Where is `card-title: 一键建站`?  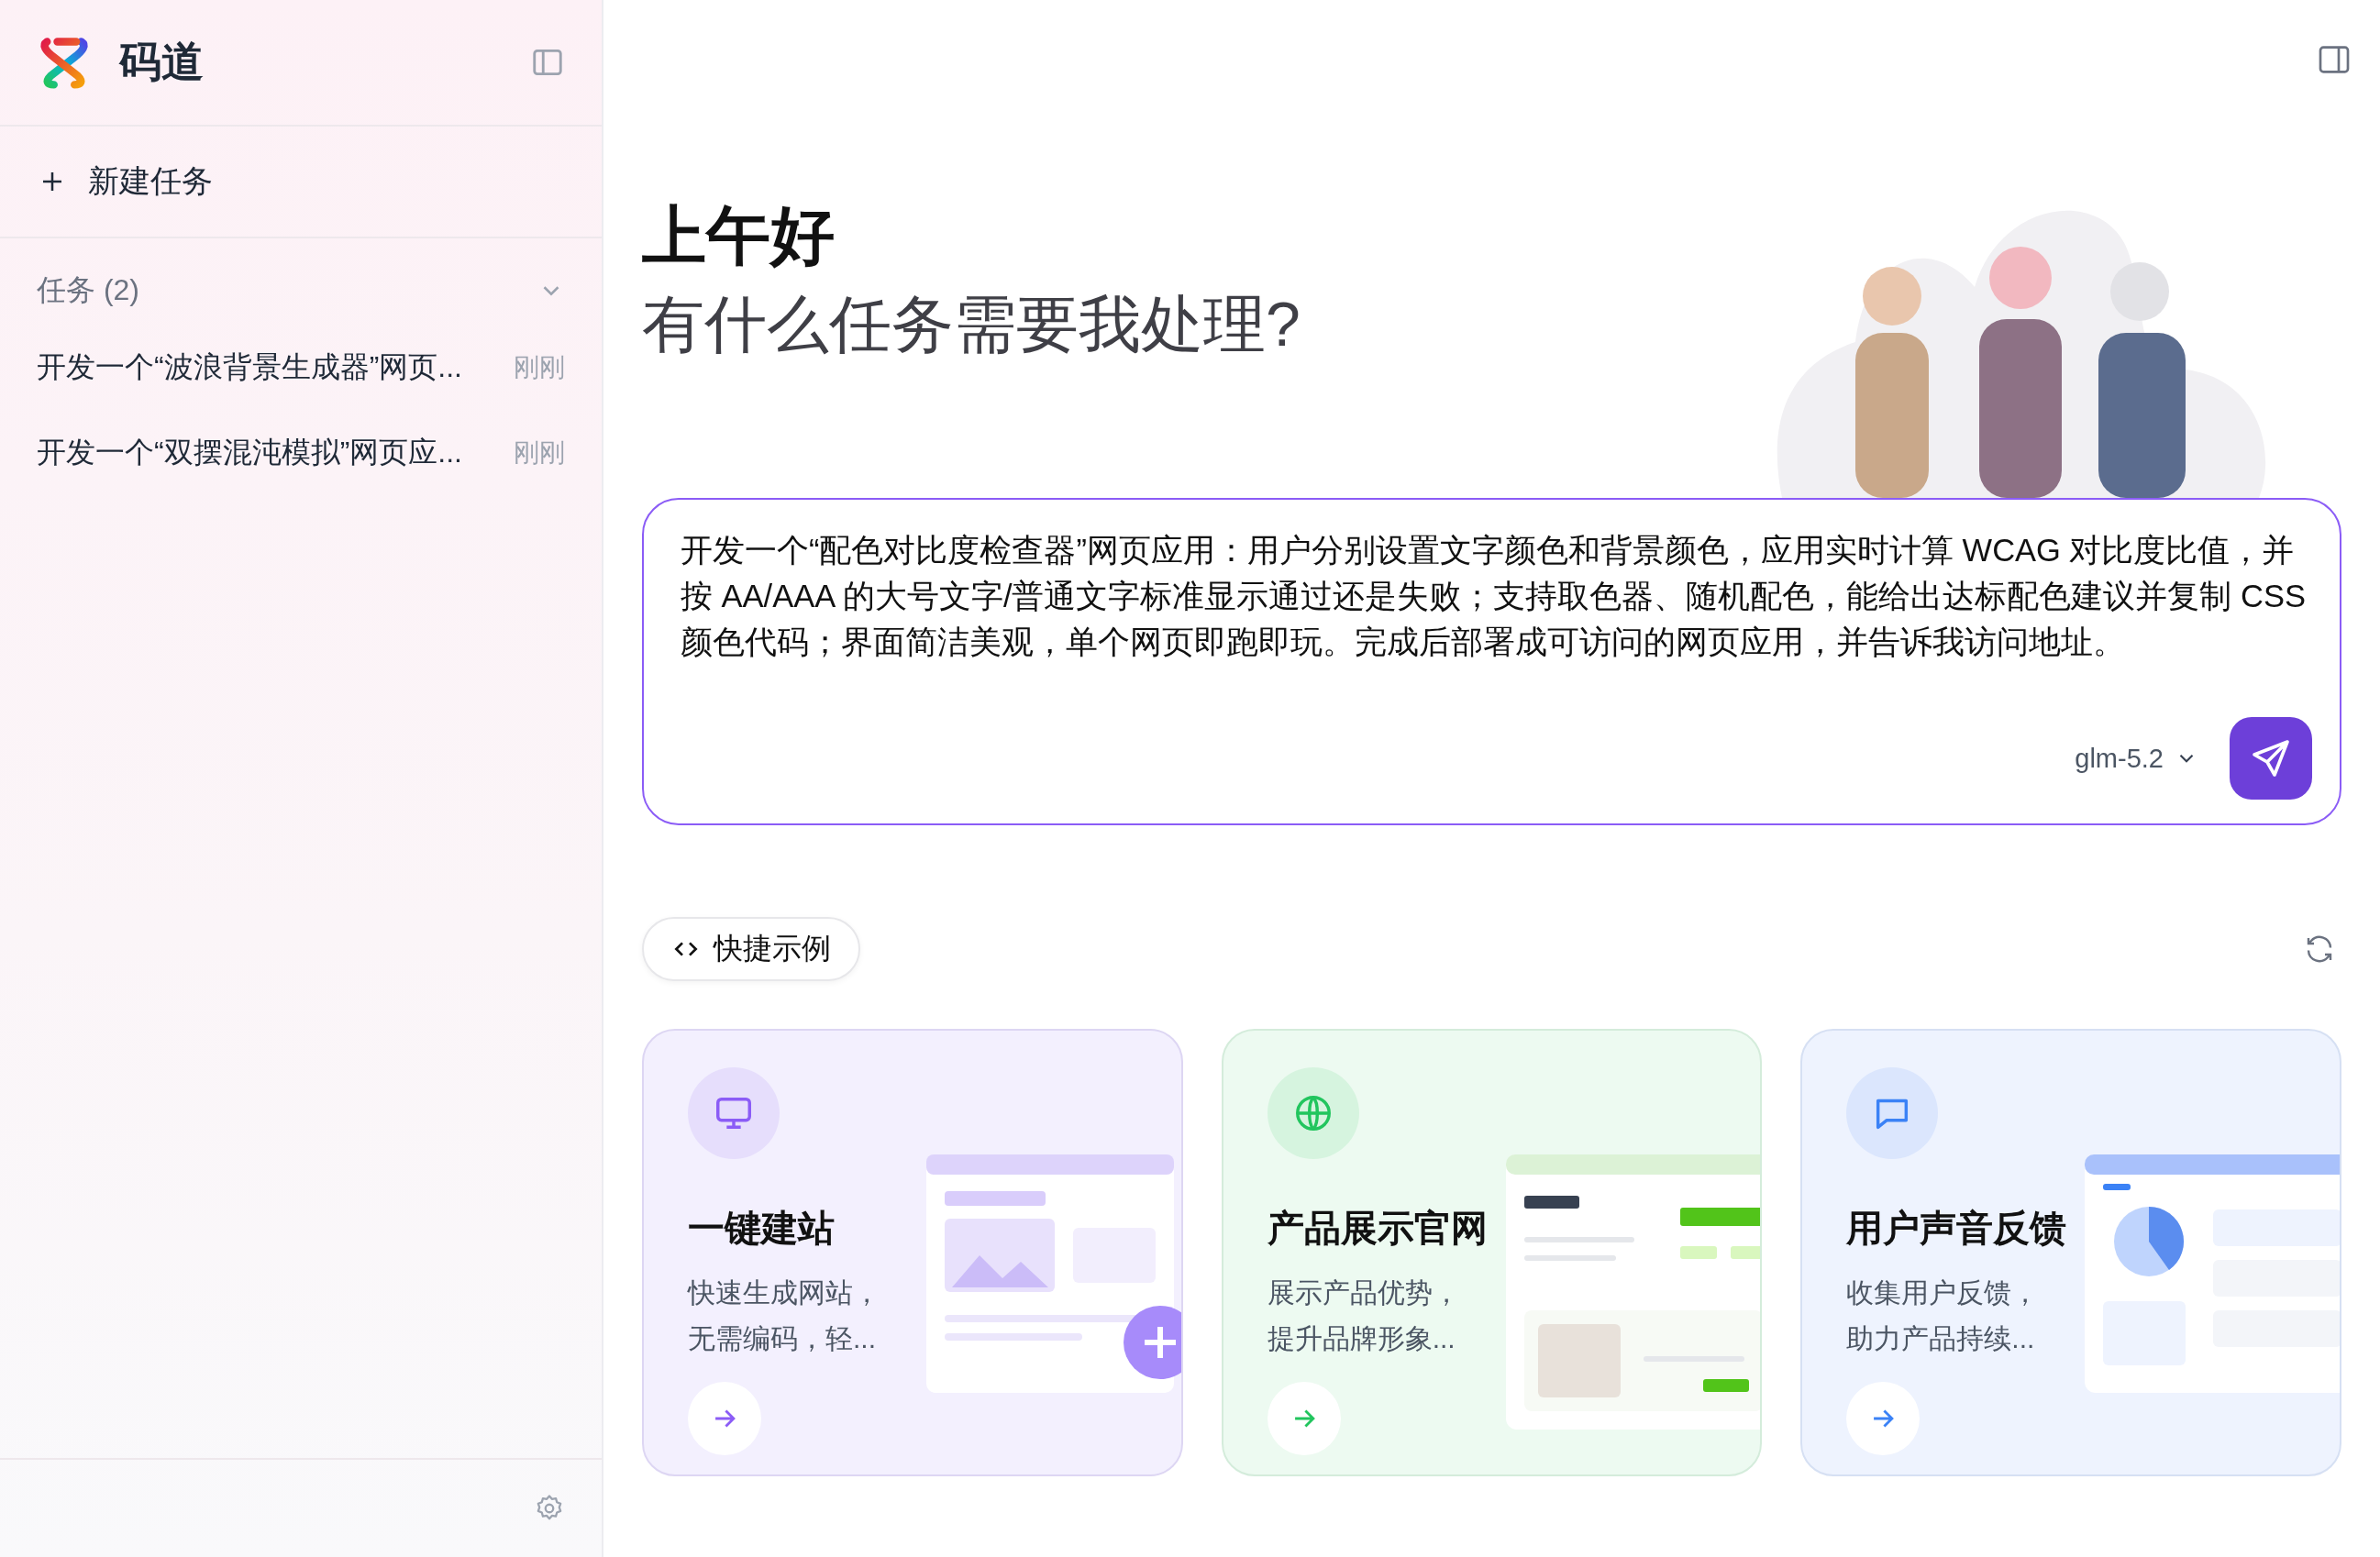 card-title: 一键建站 is located at coordinates (762, 1228).